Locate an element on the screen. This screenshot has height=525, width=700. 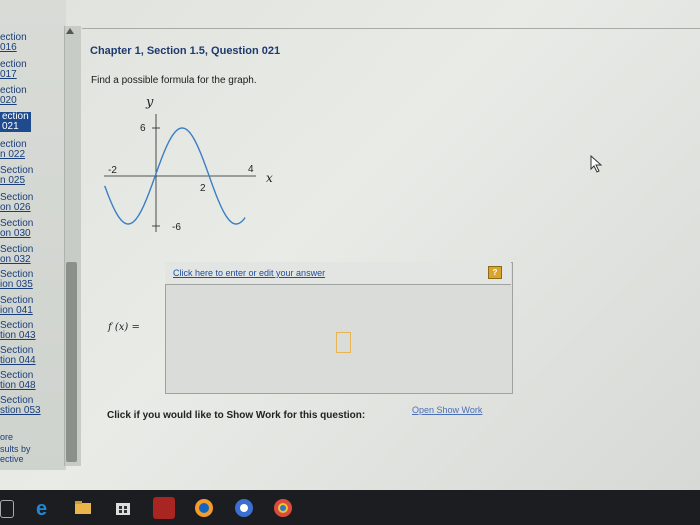
app-icon is located at coordinates (164, 508).